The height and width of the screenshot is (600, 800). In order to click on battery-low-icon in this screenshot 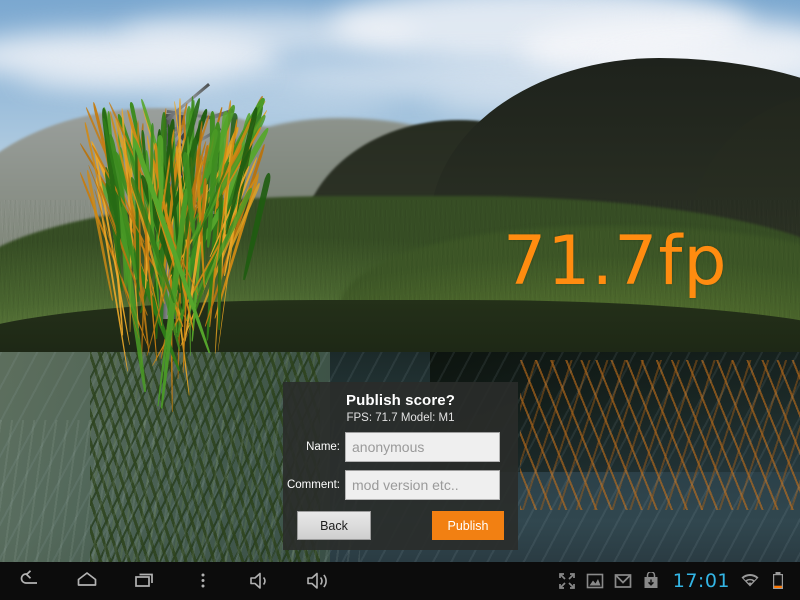, I will do `click(778, 581)`.